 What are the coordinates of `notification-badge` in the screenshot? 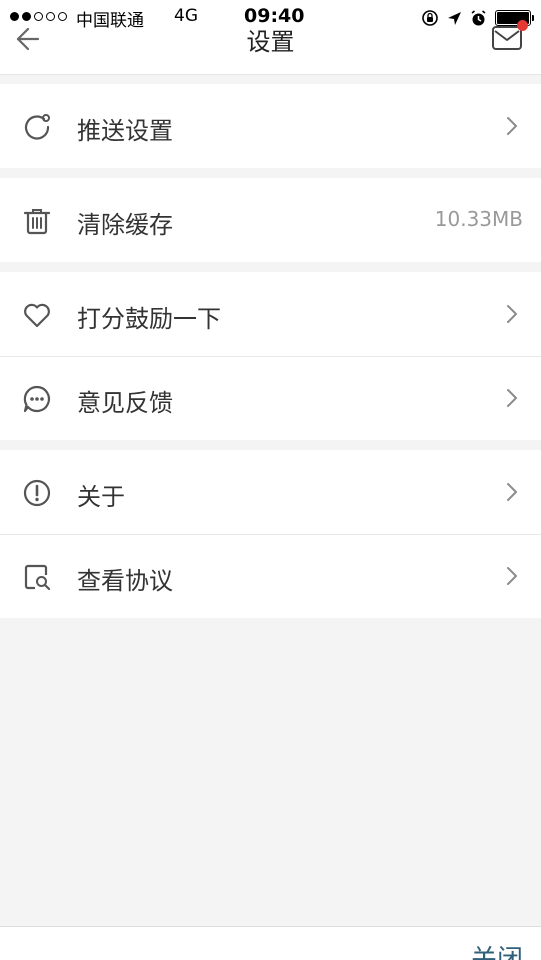 It's located at (522, 25).